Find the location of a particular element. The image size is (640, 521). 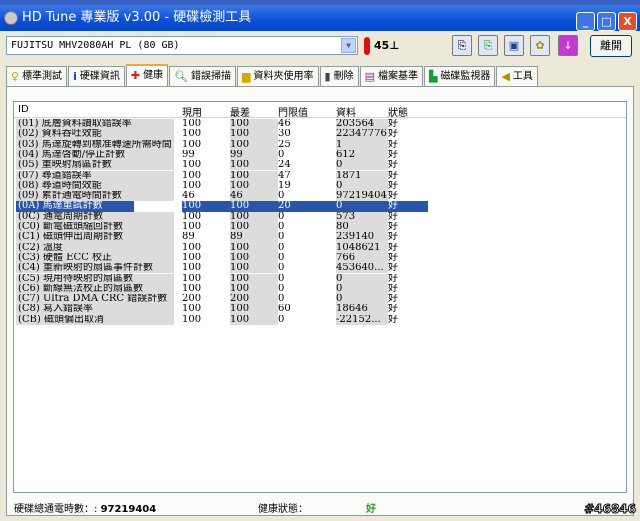

cell-threshold: 47 is located at coordinates (284, 175).